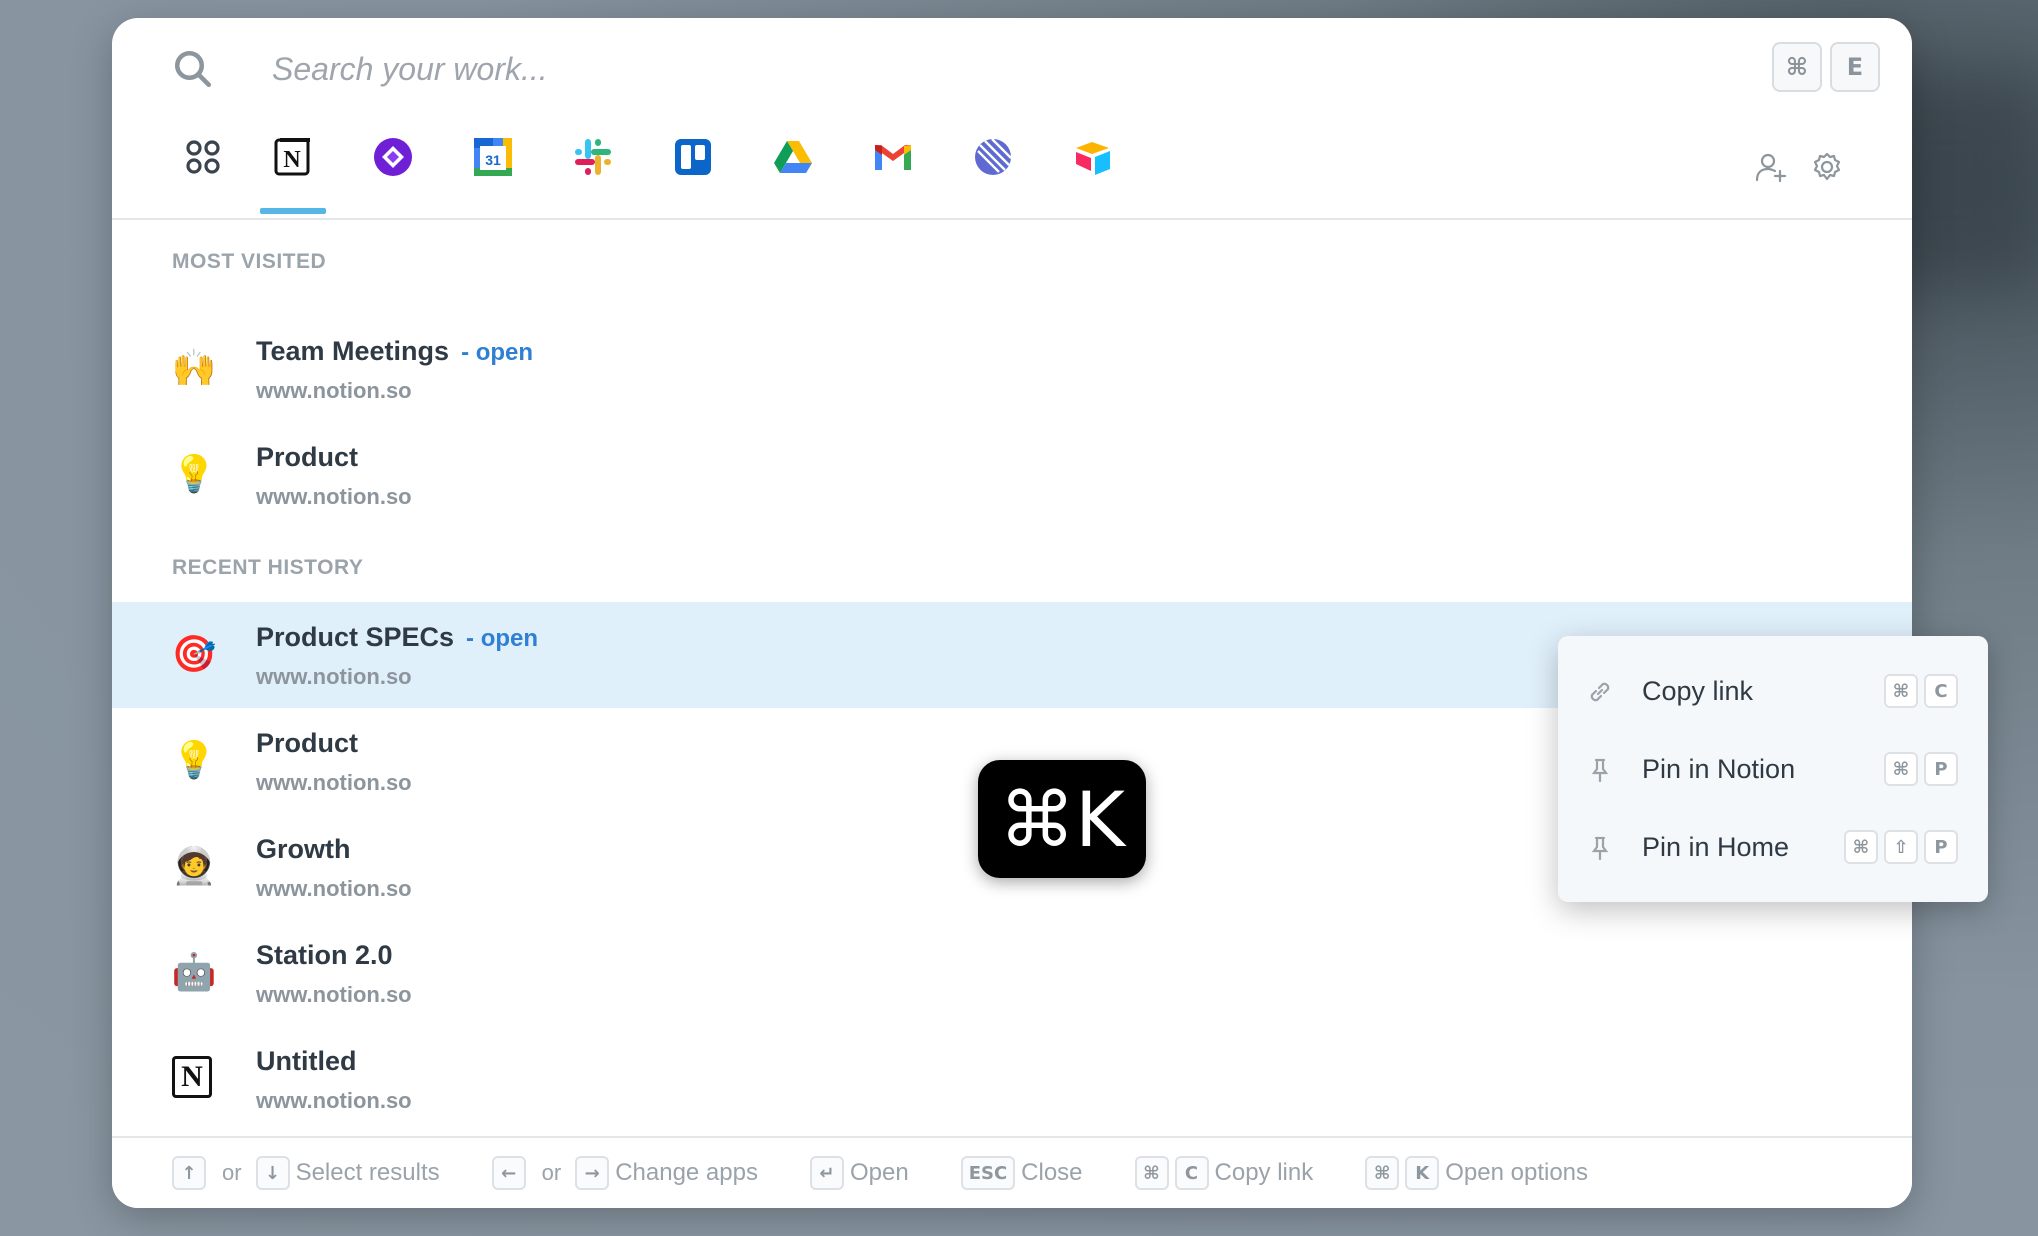 Image resolution: width=2038 pixels, height=1236 pixels. Describe the element at coordinates (593, 157) in the screenshot. I see `slack-icon` at that location.